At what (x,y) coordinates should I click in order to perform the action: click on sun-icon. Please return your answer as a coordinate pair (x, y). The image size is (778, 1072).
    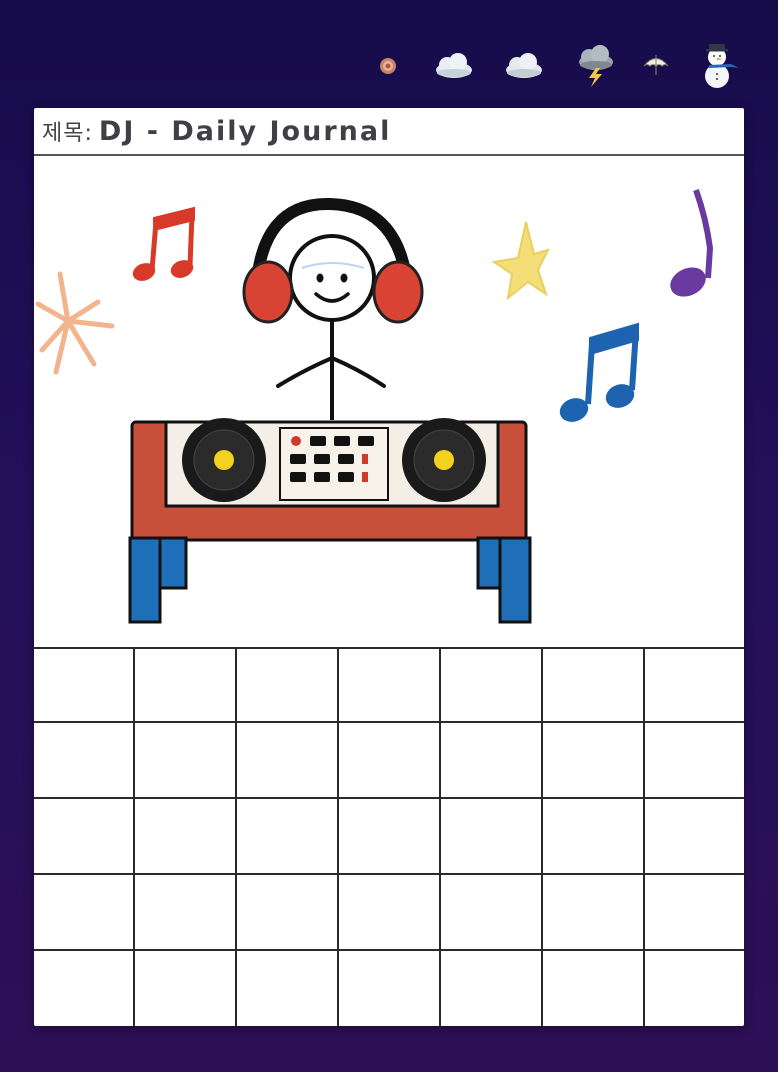
    Looking at the image, I should click on (388, 66).